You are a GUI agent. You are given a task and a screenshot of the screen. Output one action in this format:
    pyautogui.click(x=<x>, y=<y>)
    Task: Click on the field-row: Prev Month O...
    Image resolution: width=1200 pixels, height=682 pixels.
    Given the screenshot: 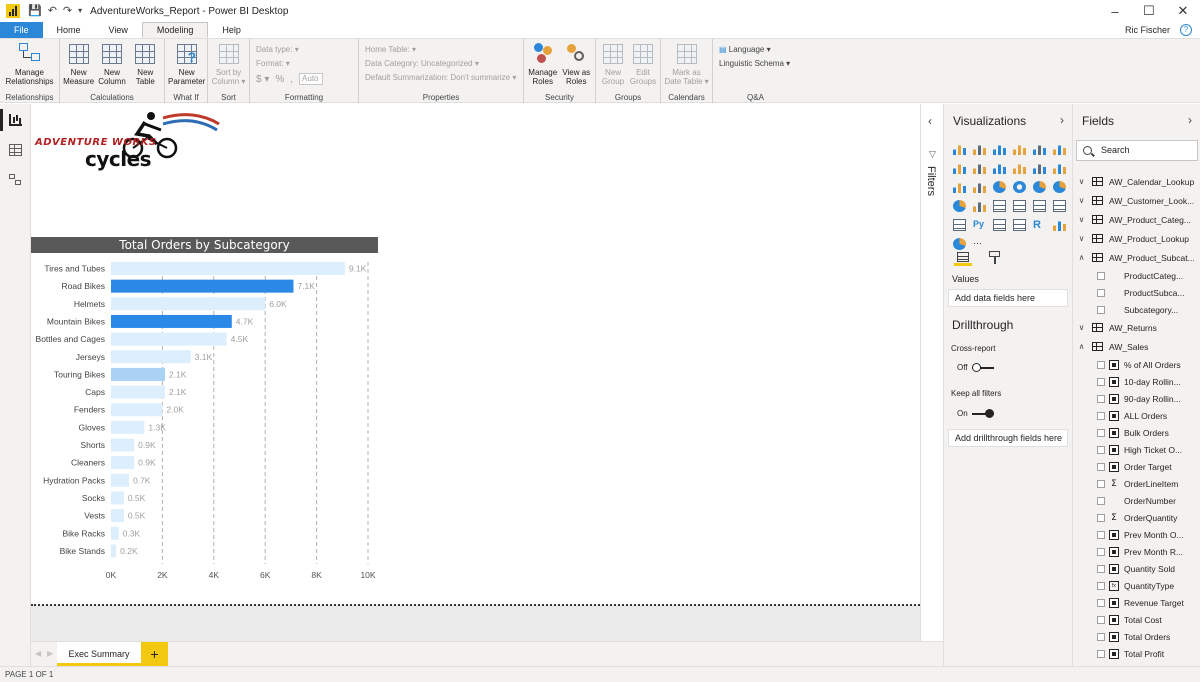 What is the action you would take?
    pyautogui.click(x=1136, y=534)
    